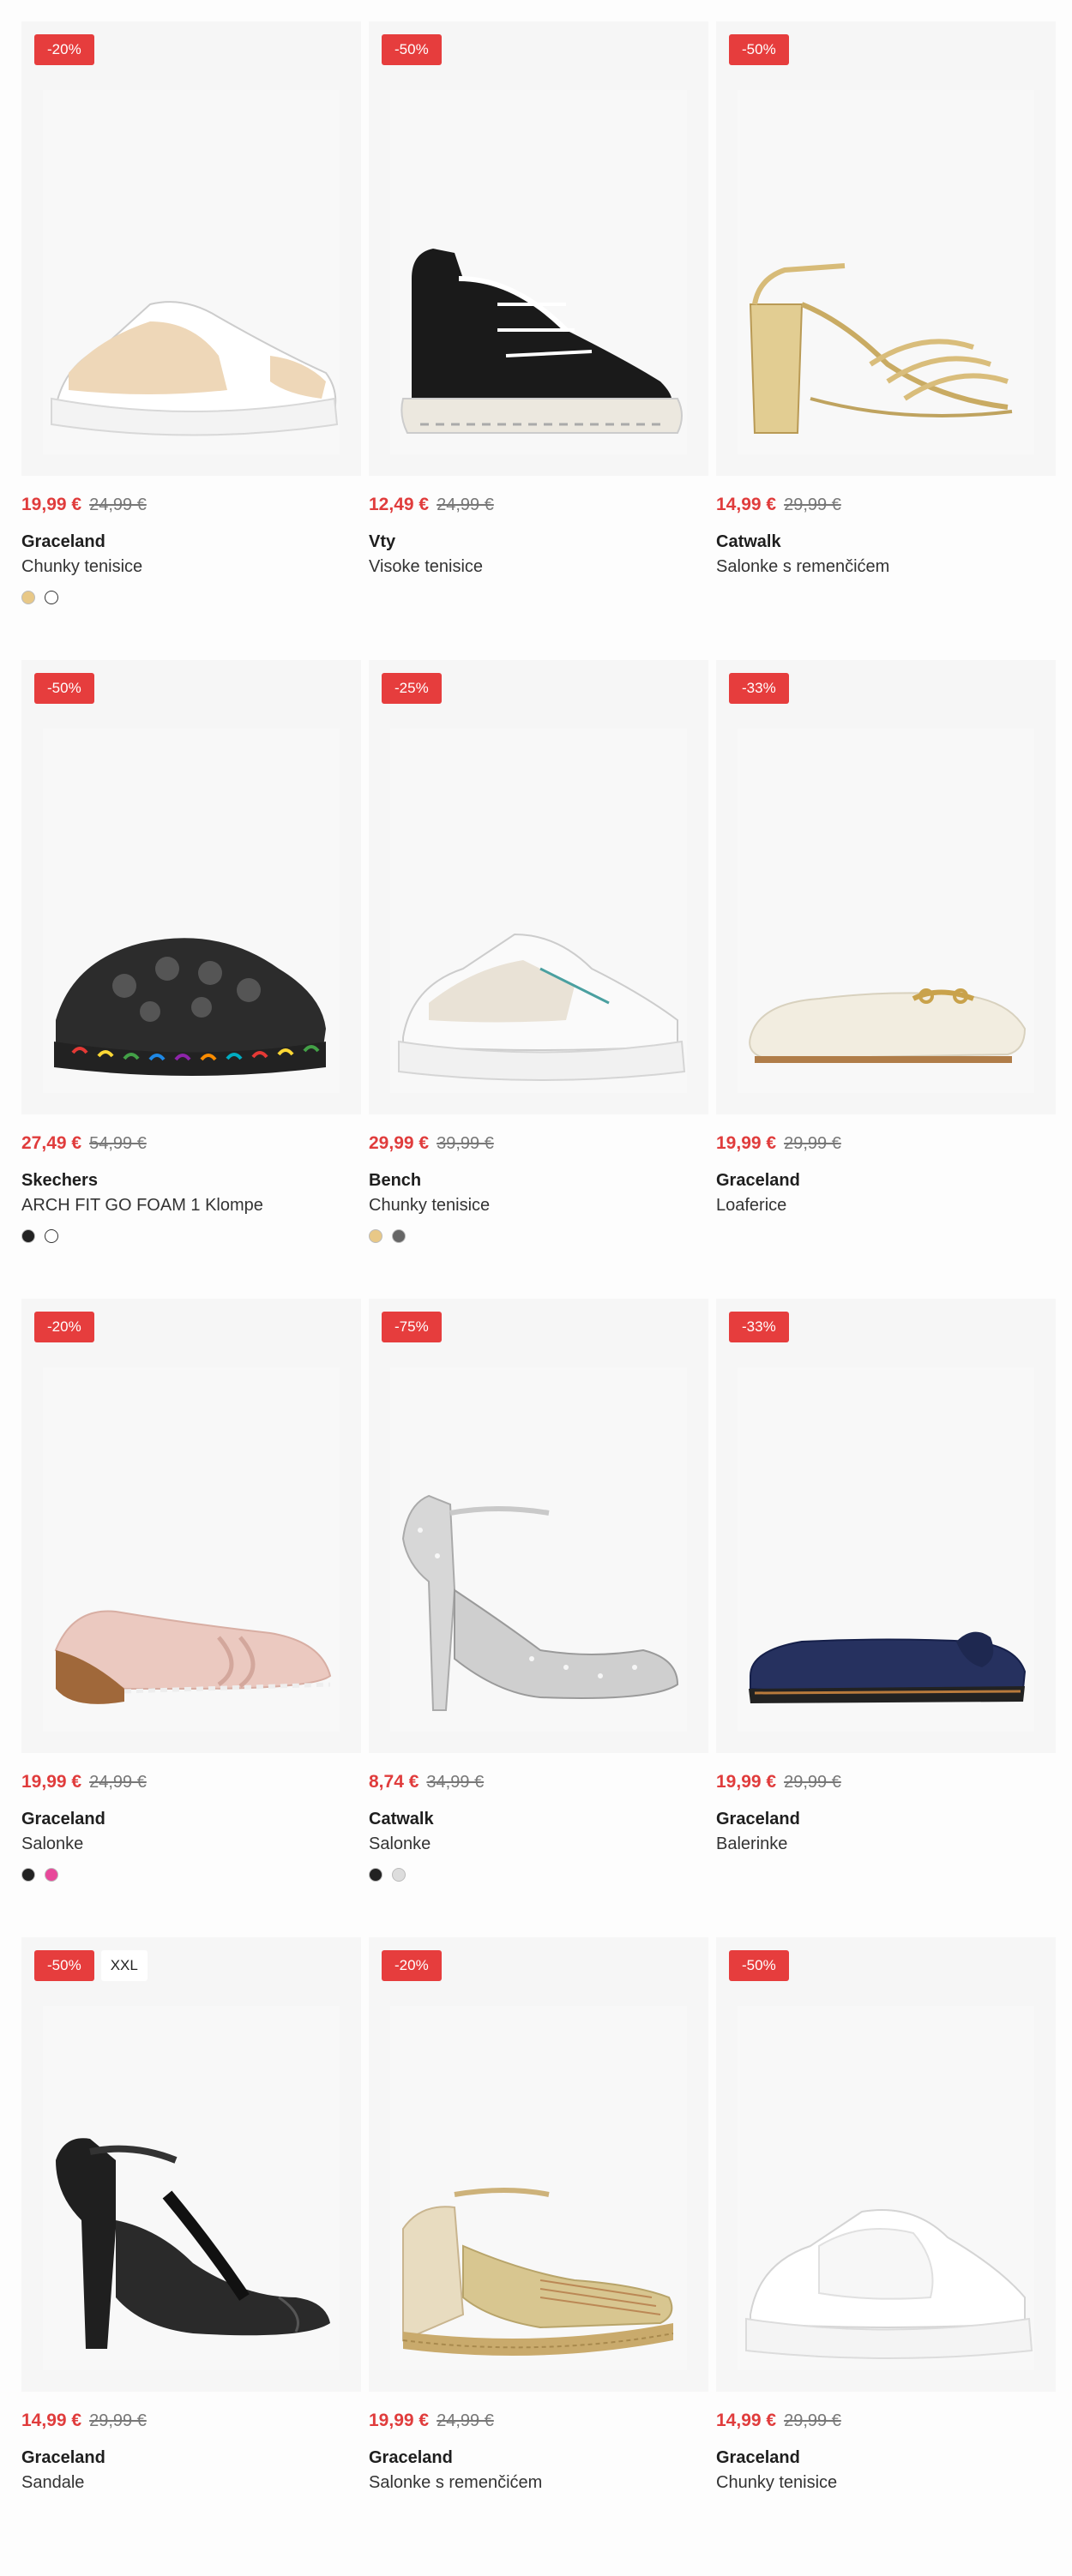  Describe the element at coordinates (886, 1844) in the screenshot. I see `product-name: Balerinke` at that location.